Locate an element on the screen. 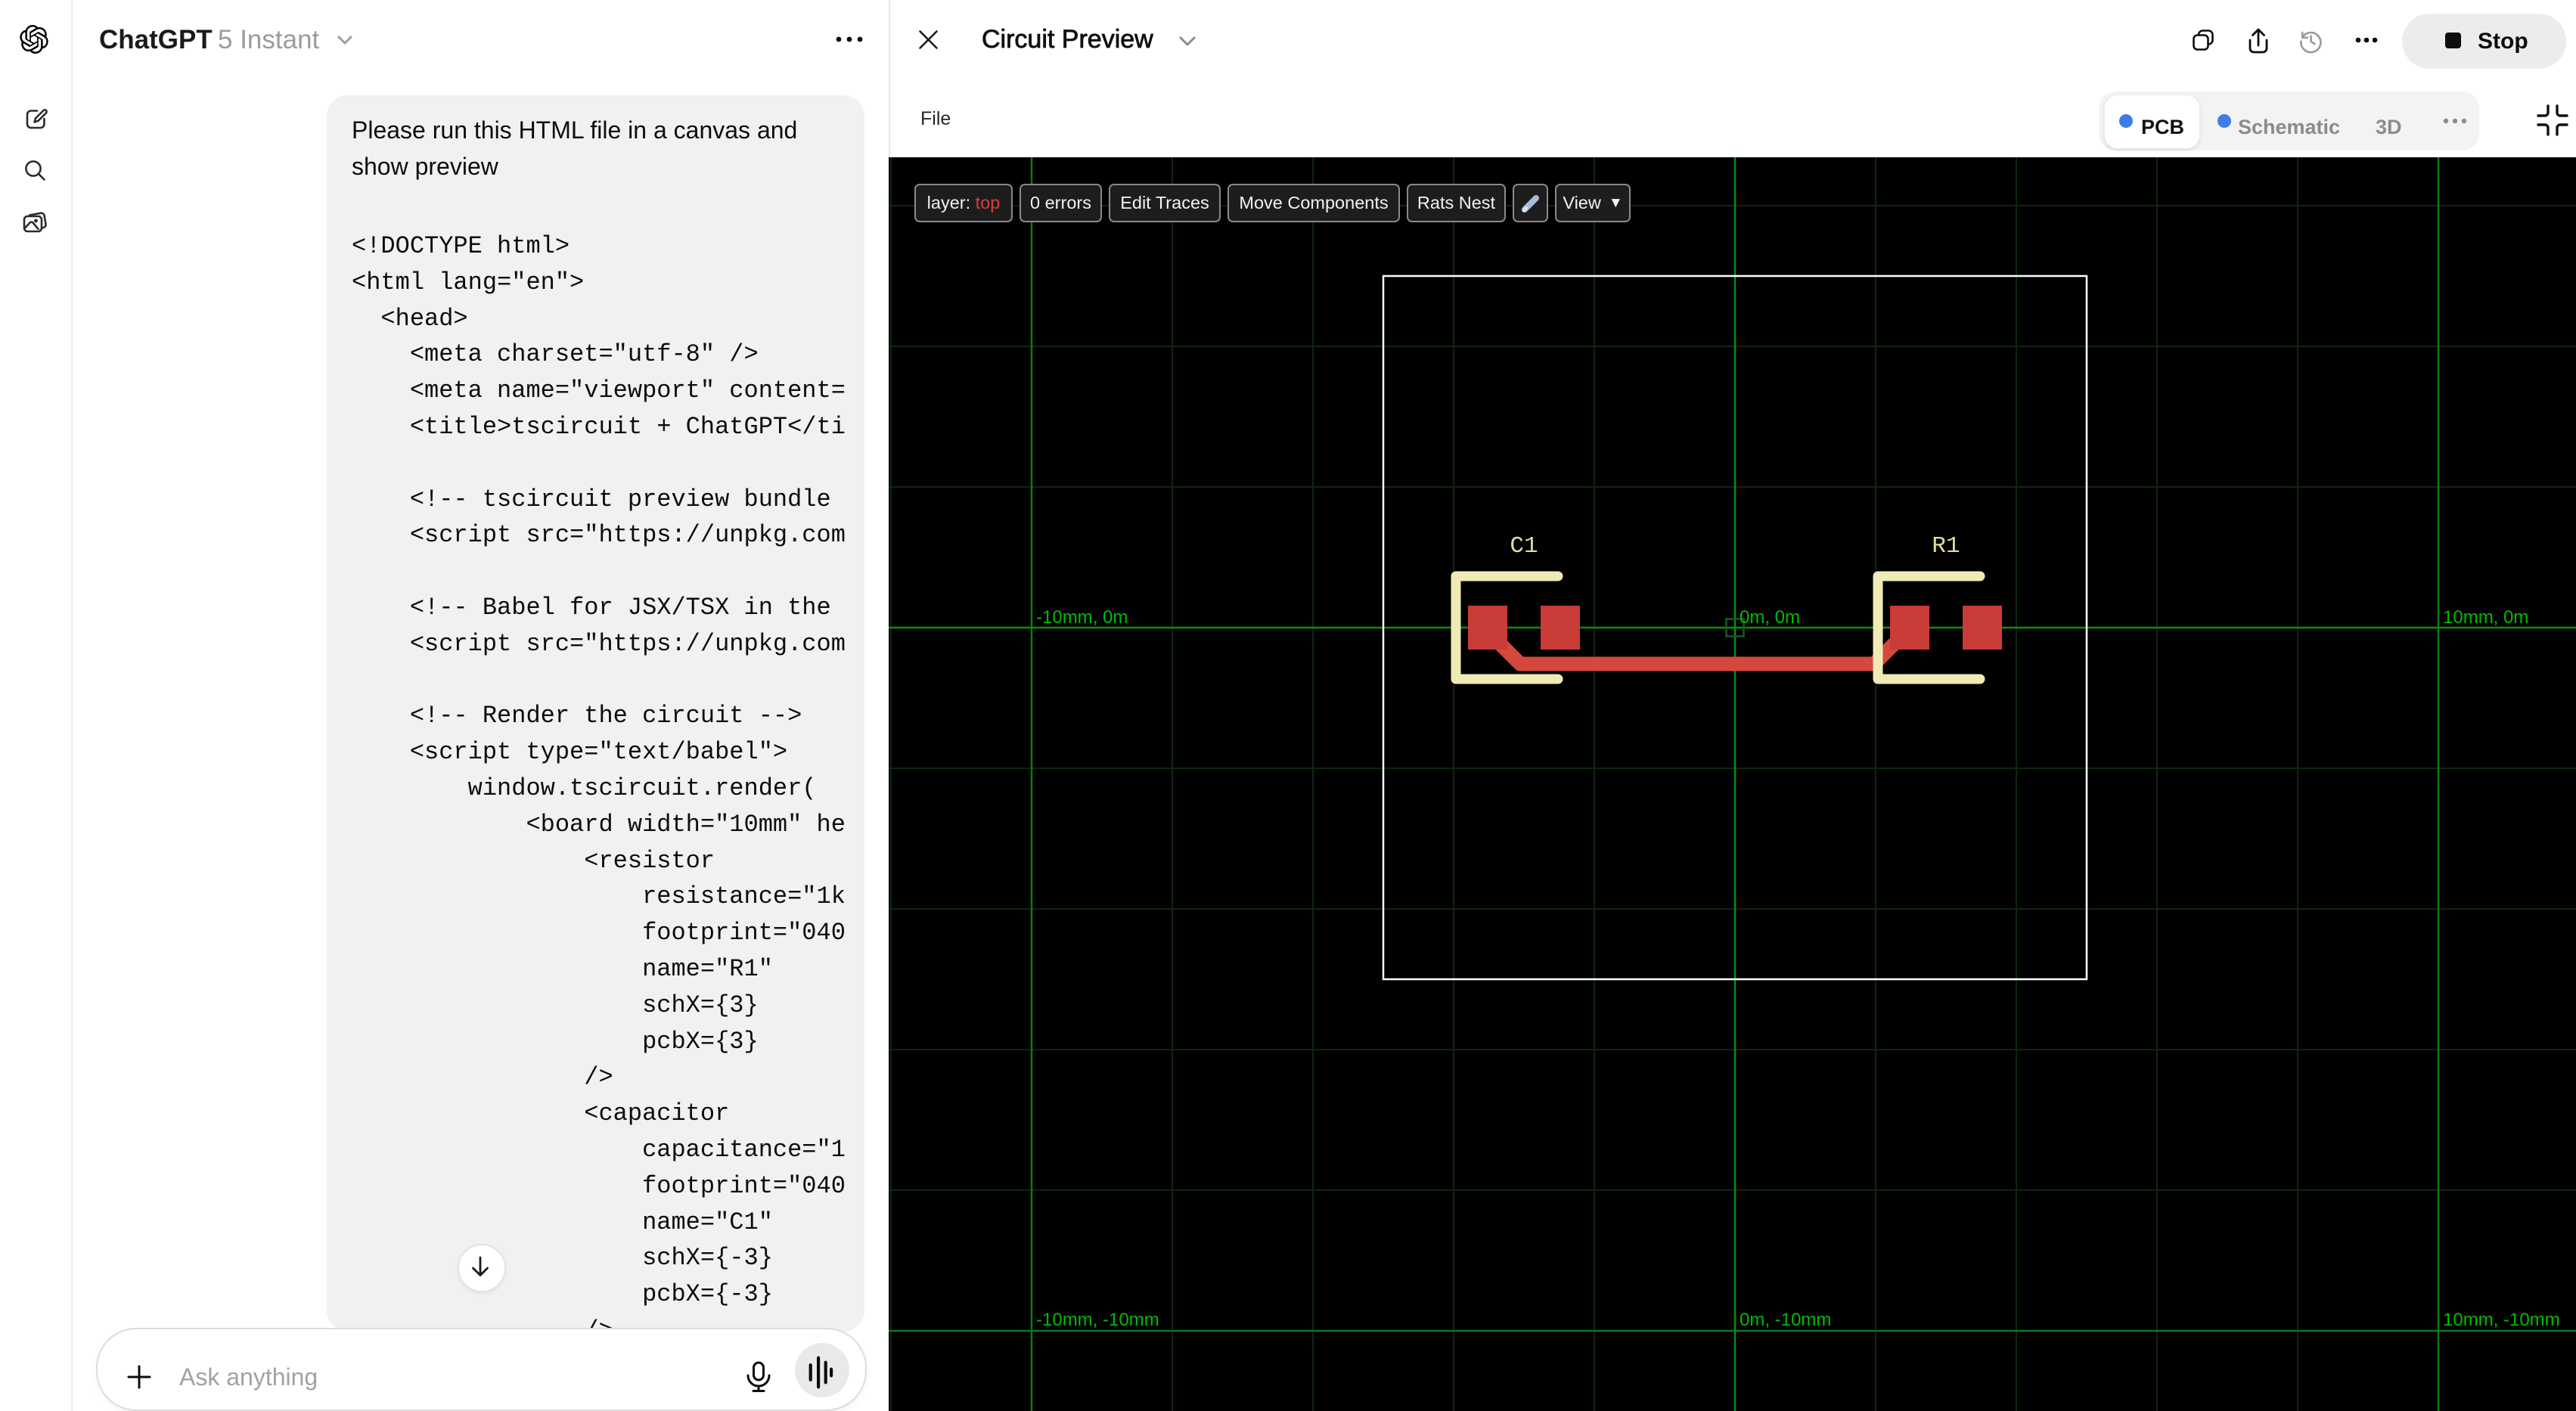  svg-text: 10mm, -10mm is located at coordinates (2501, 1320).